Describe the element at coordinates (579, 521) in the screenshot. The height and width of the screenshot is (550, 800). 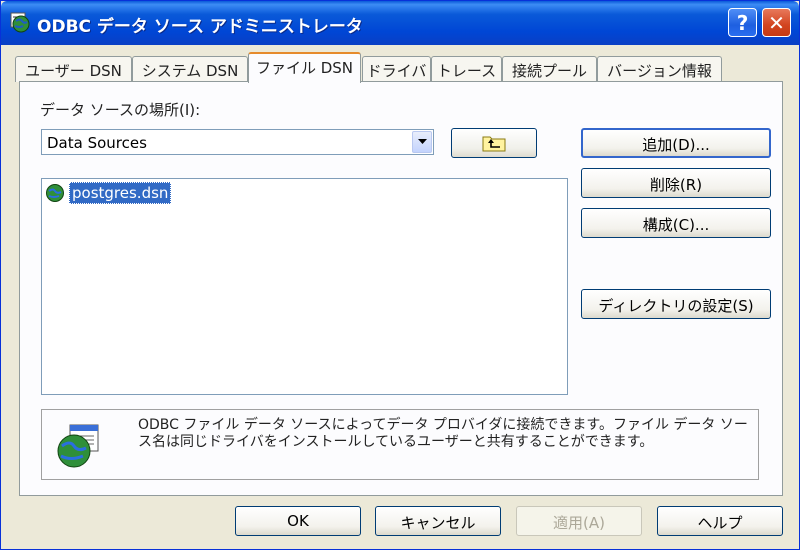
I see `apply-button: 適用(A)` at that location.